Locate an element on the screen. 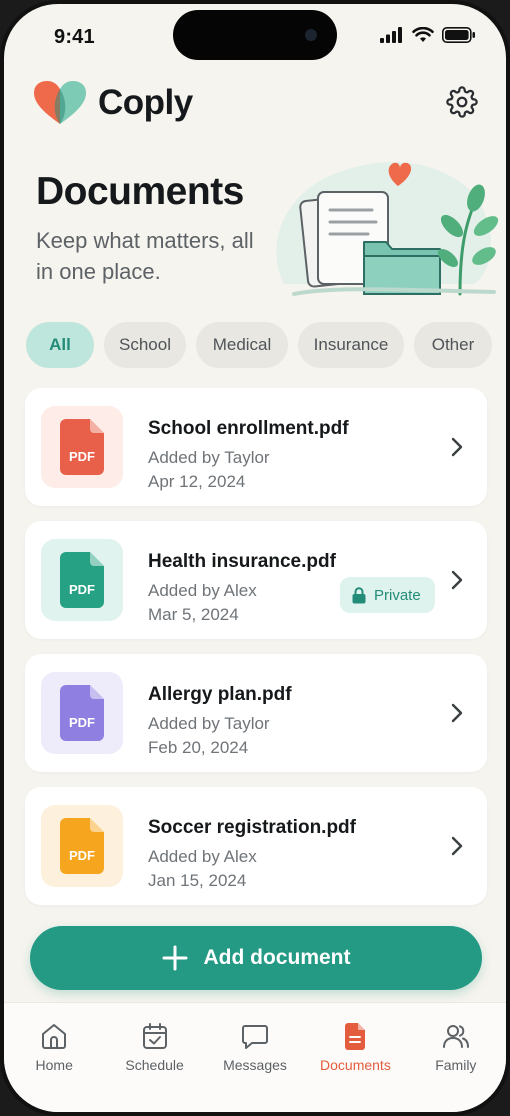 The width and height of the screenshot is (510, 1116). brand-name: Coply is located at coordinates (145, 102).